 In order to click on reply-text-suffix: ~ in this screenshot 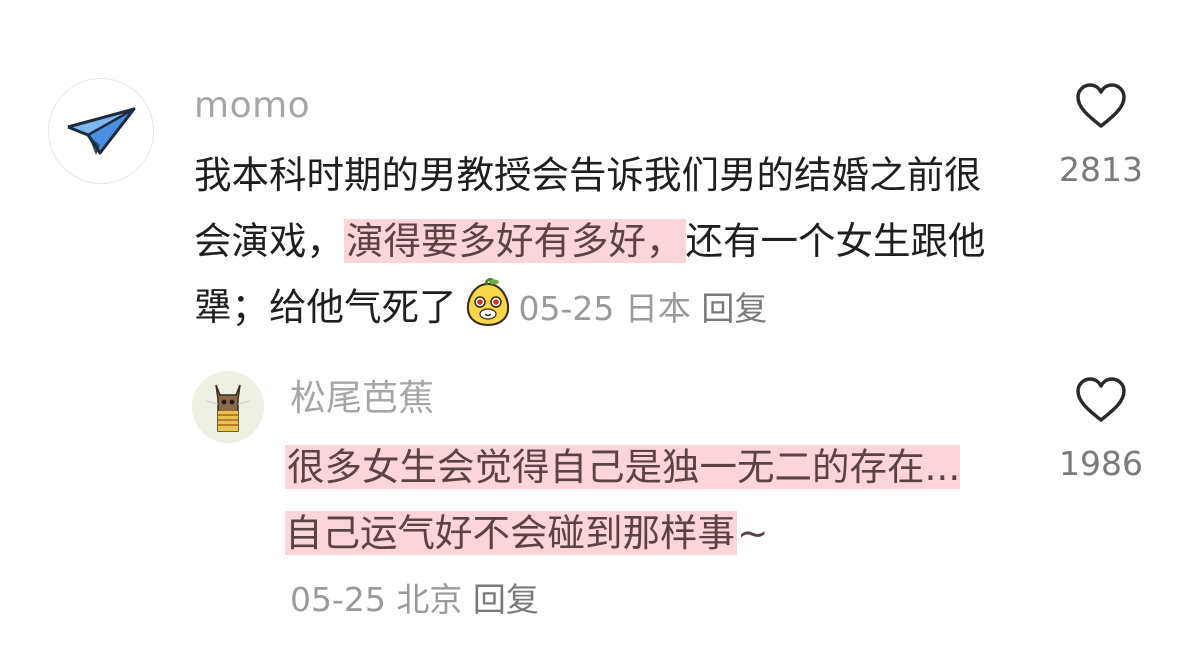, I will do `click(753, 533)`.